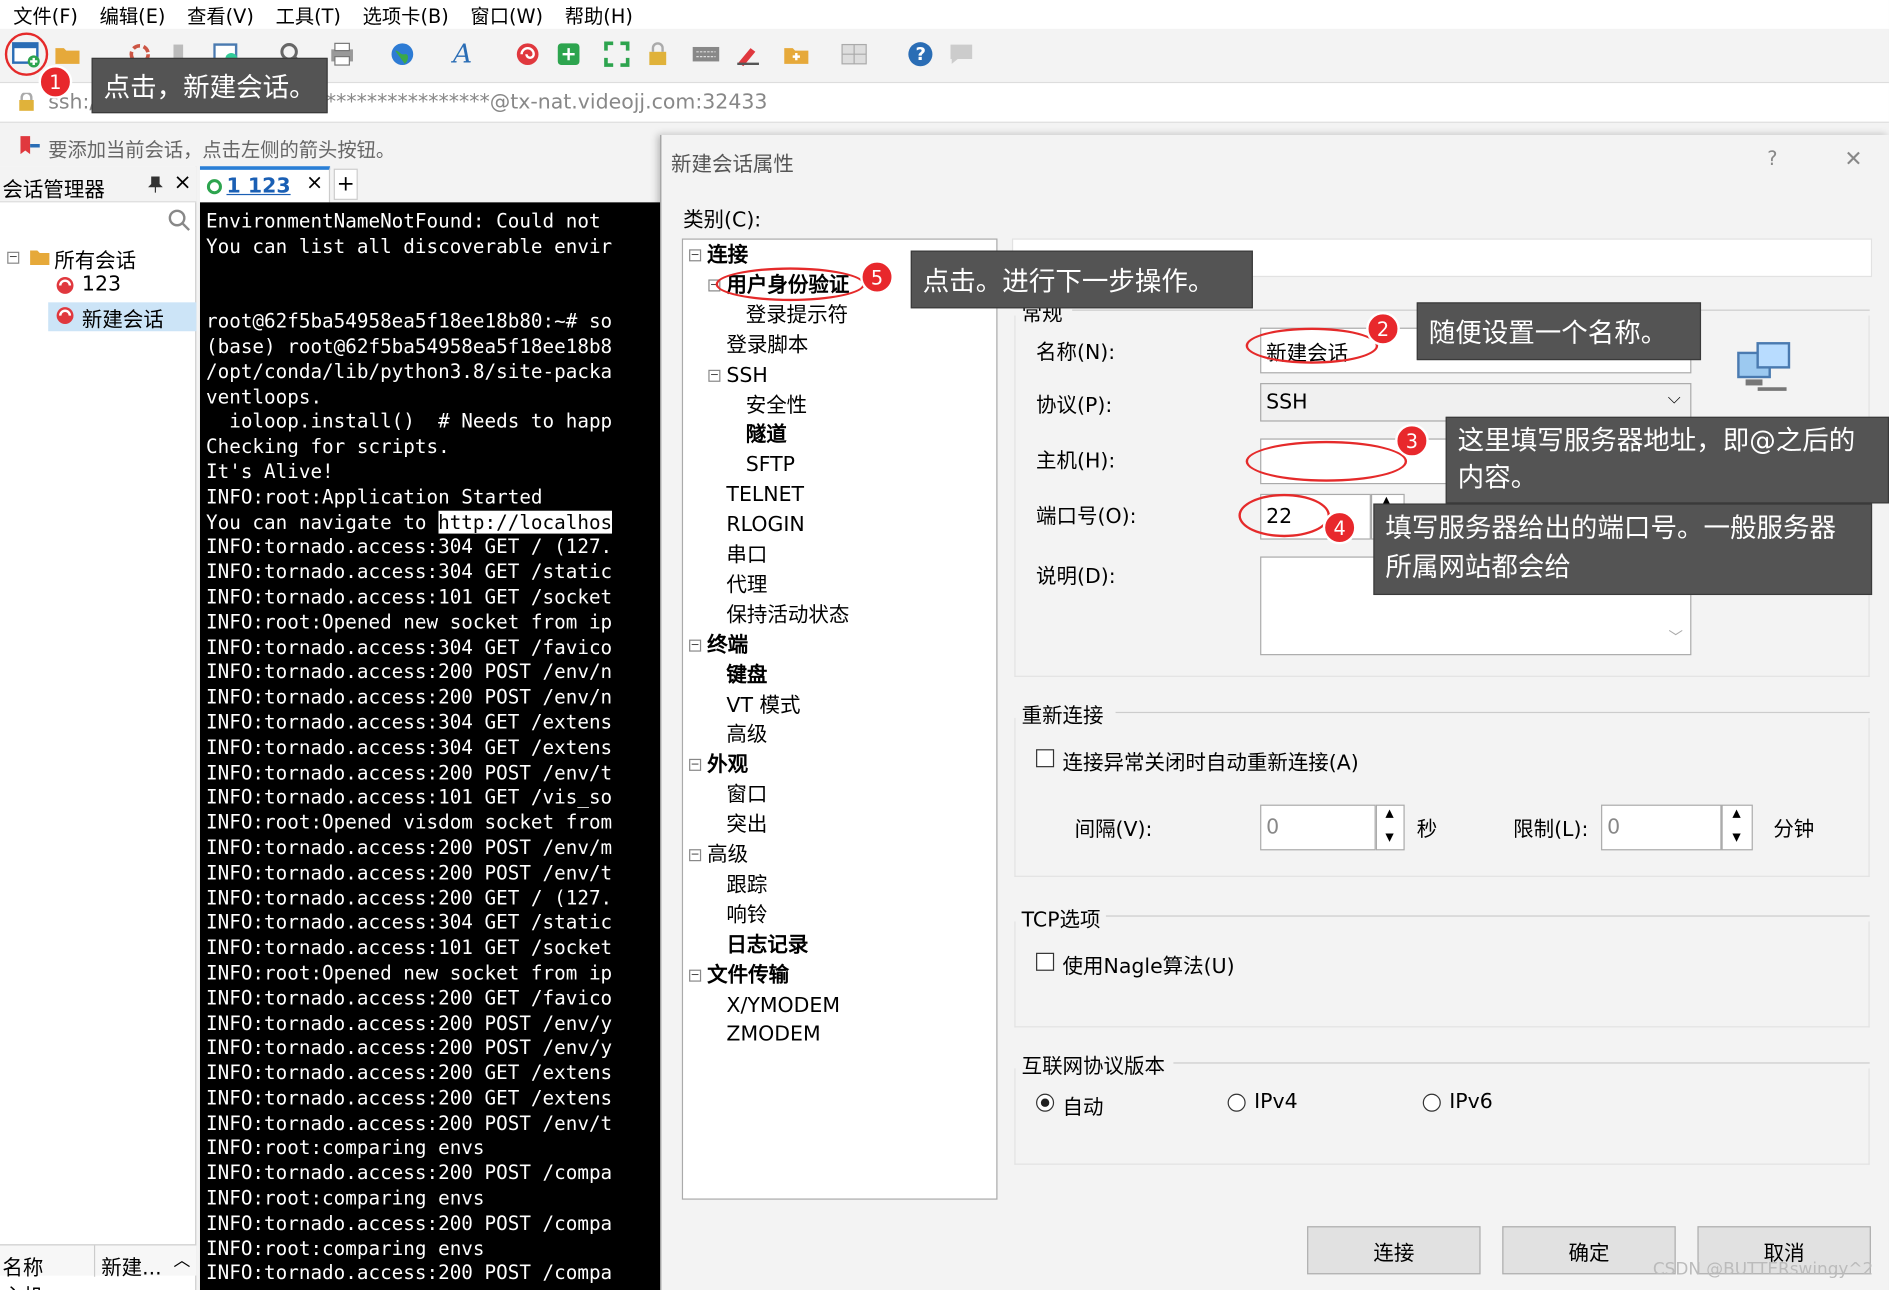 This screenshot has width=1889, height=1290. What do you see at coordinates (776, 405) in the screenshot?
I see `category-item: 安全性` at bounding box center [776, 405].